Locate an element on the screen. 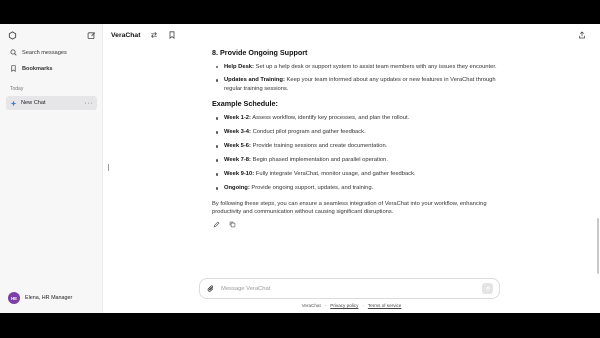  scrollbar-thumb is located at coordinates (598, 246).